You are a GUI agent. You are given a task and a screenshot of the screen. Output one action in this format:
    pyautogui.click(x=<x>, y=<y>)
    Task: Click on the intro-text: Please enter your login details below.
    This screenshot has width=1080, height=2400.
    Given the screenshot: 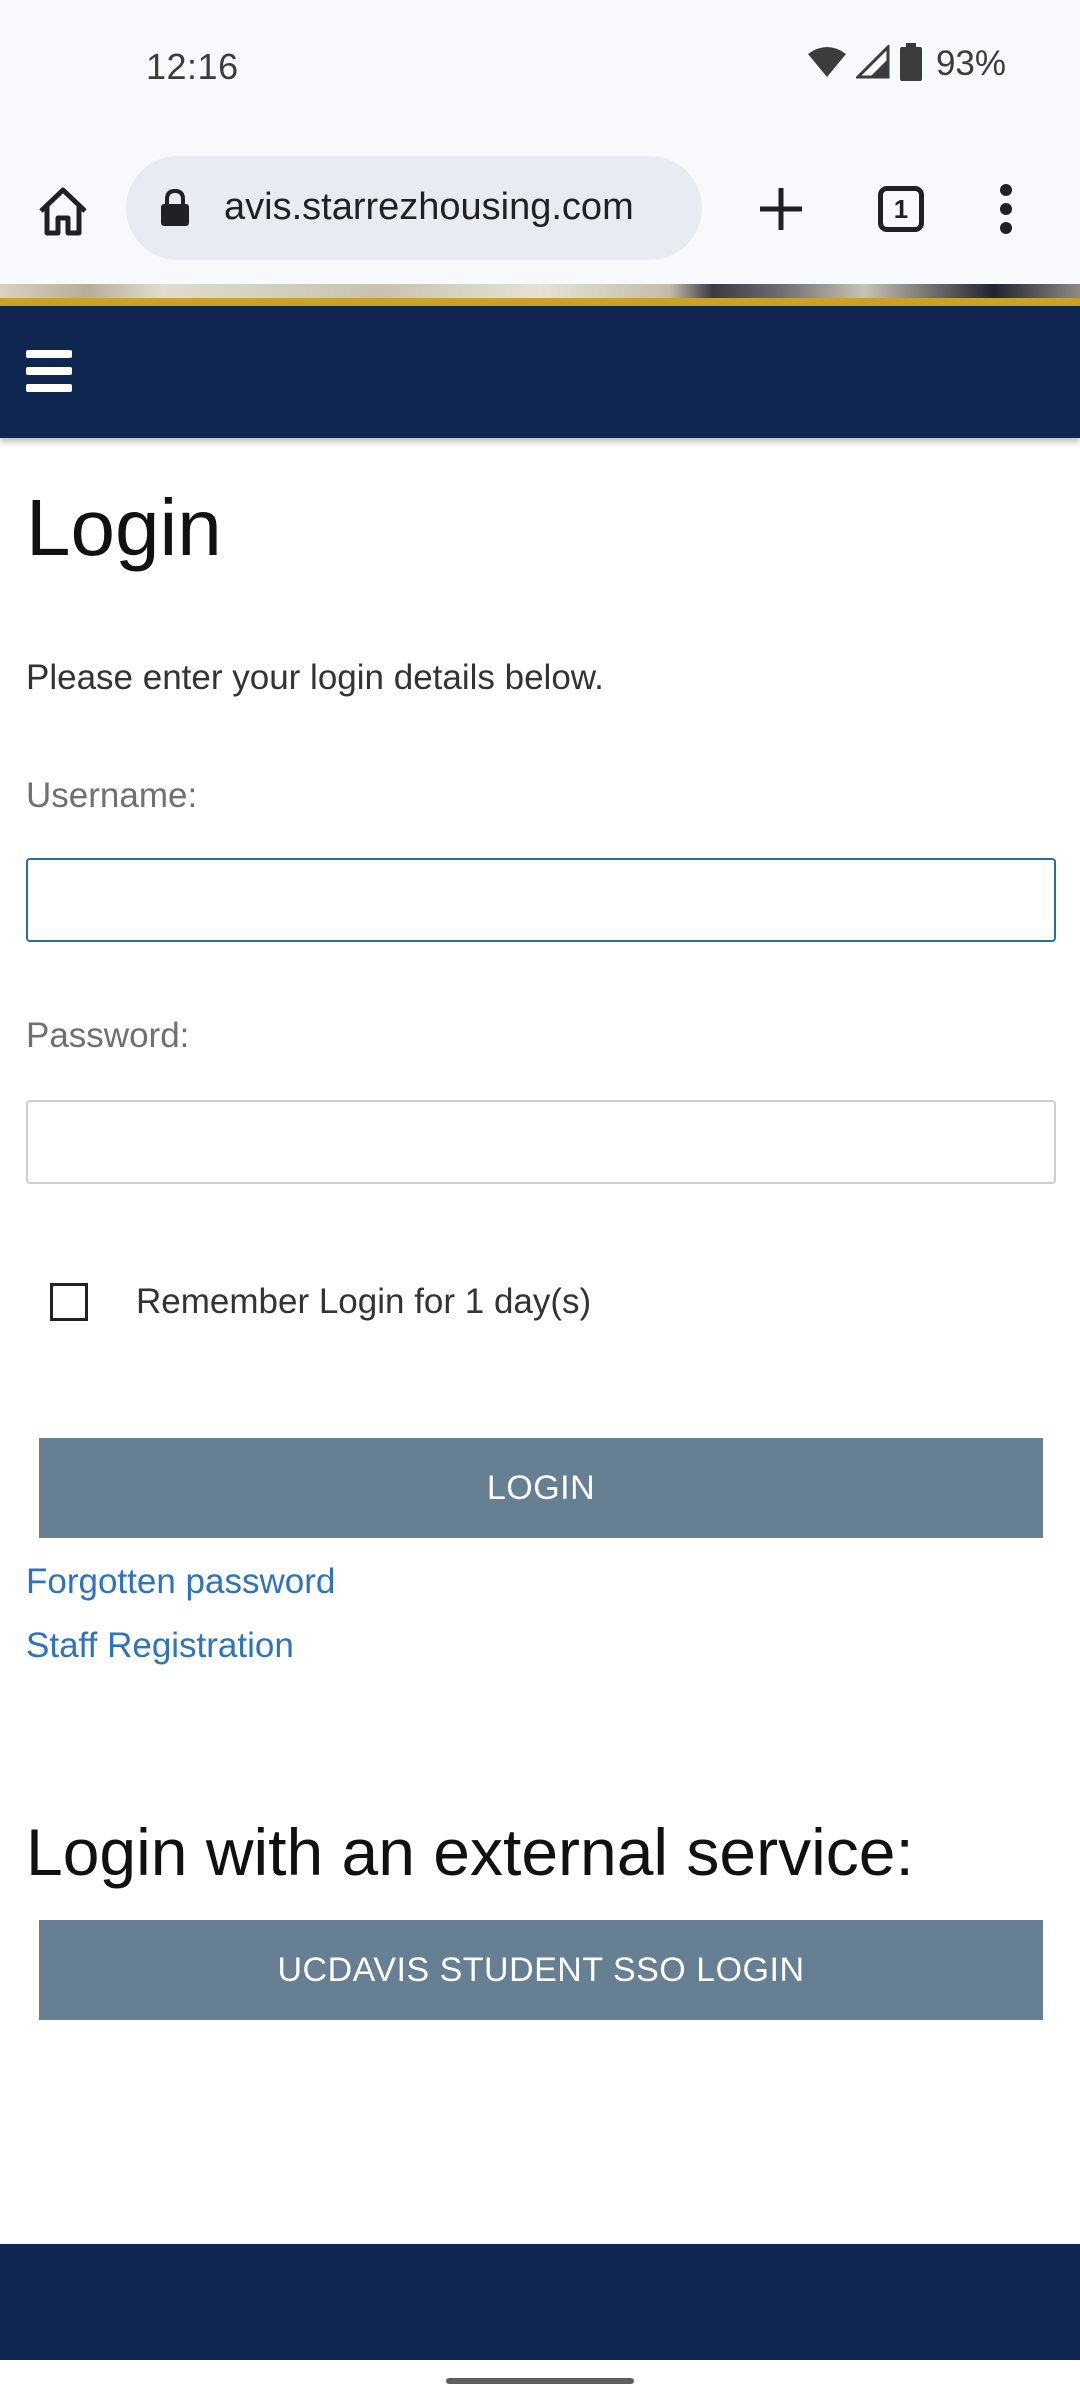 What is the action you would take?
    pyautogui.click(x=315, y=677)
    